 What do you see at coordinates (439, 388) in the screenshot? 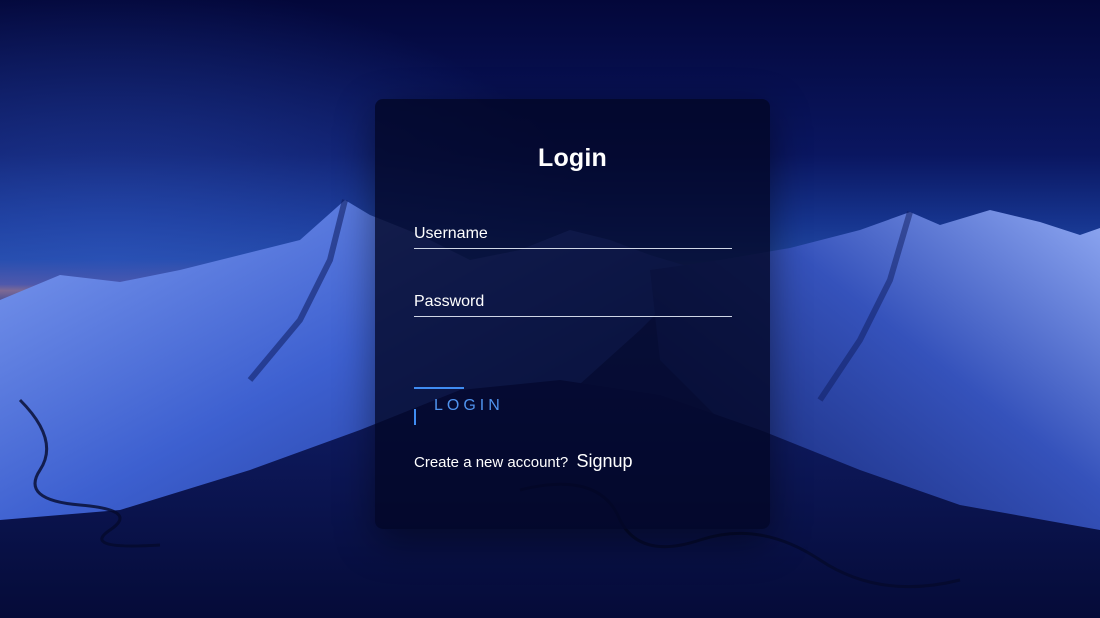
I see `button-top-border` at bounding box center [439, 388].